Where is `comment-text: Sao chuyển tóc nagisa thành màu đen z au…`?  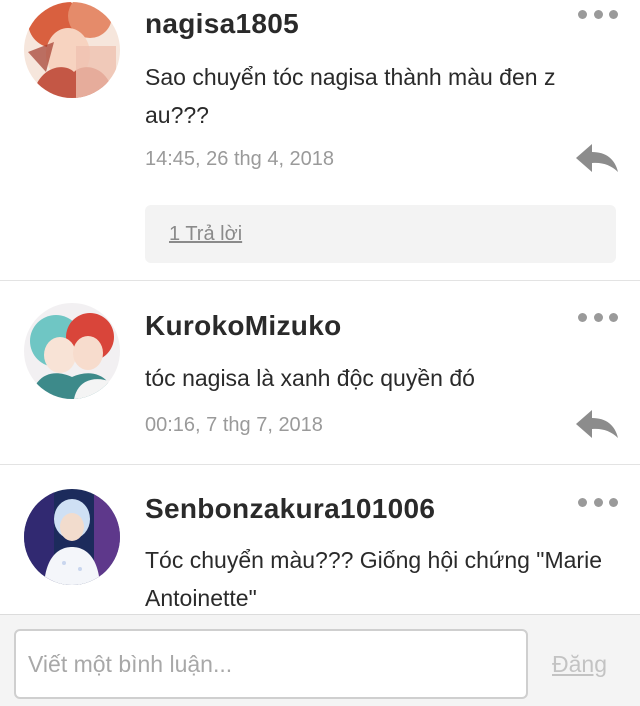 comment-text: Sao chuyển tóc nagisa thành màu đen z au… is located at coordinates (350, 96).